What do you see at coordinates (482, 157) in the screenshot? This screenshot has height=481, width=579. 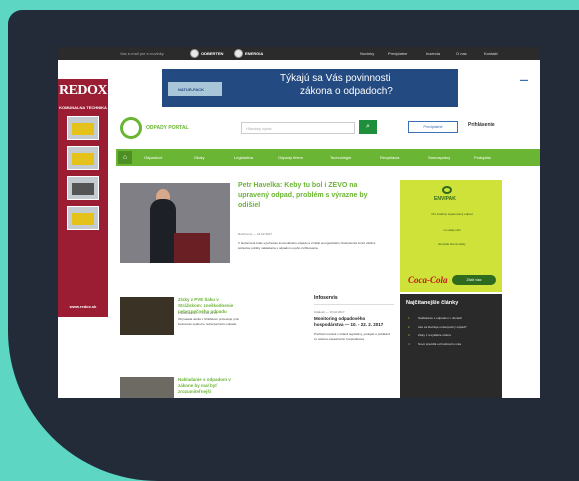 I see `nav-item-8: Podujatia` at bounding box center [482, 157].